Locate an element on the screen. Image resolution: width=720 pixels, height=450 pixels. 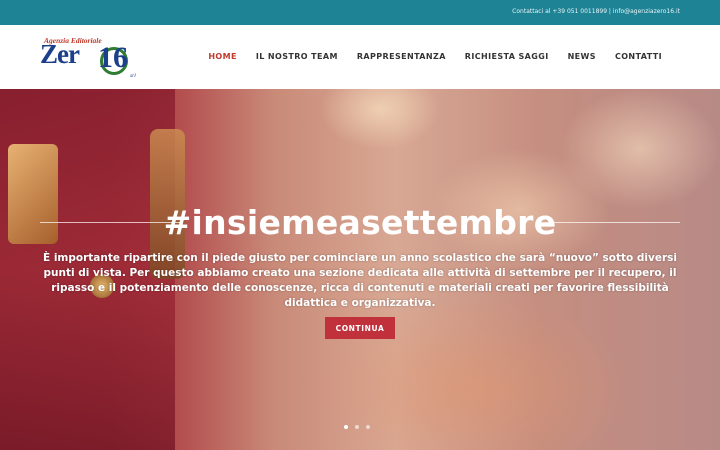
site-logo: Agenzia Editoriale Zer 16 srl is located at coordinates (92, 57).